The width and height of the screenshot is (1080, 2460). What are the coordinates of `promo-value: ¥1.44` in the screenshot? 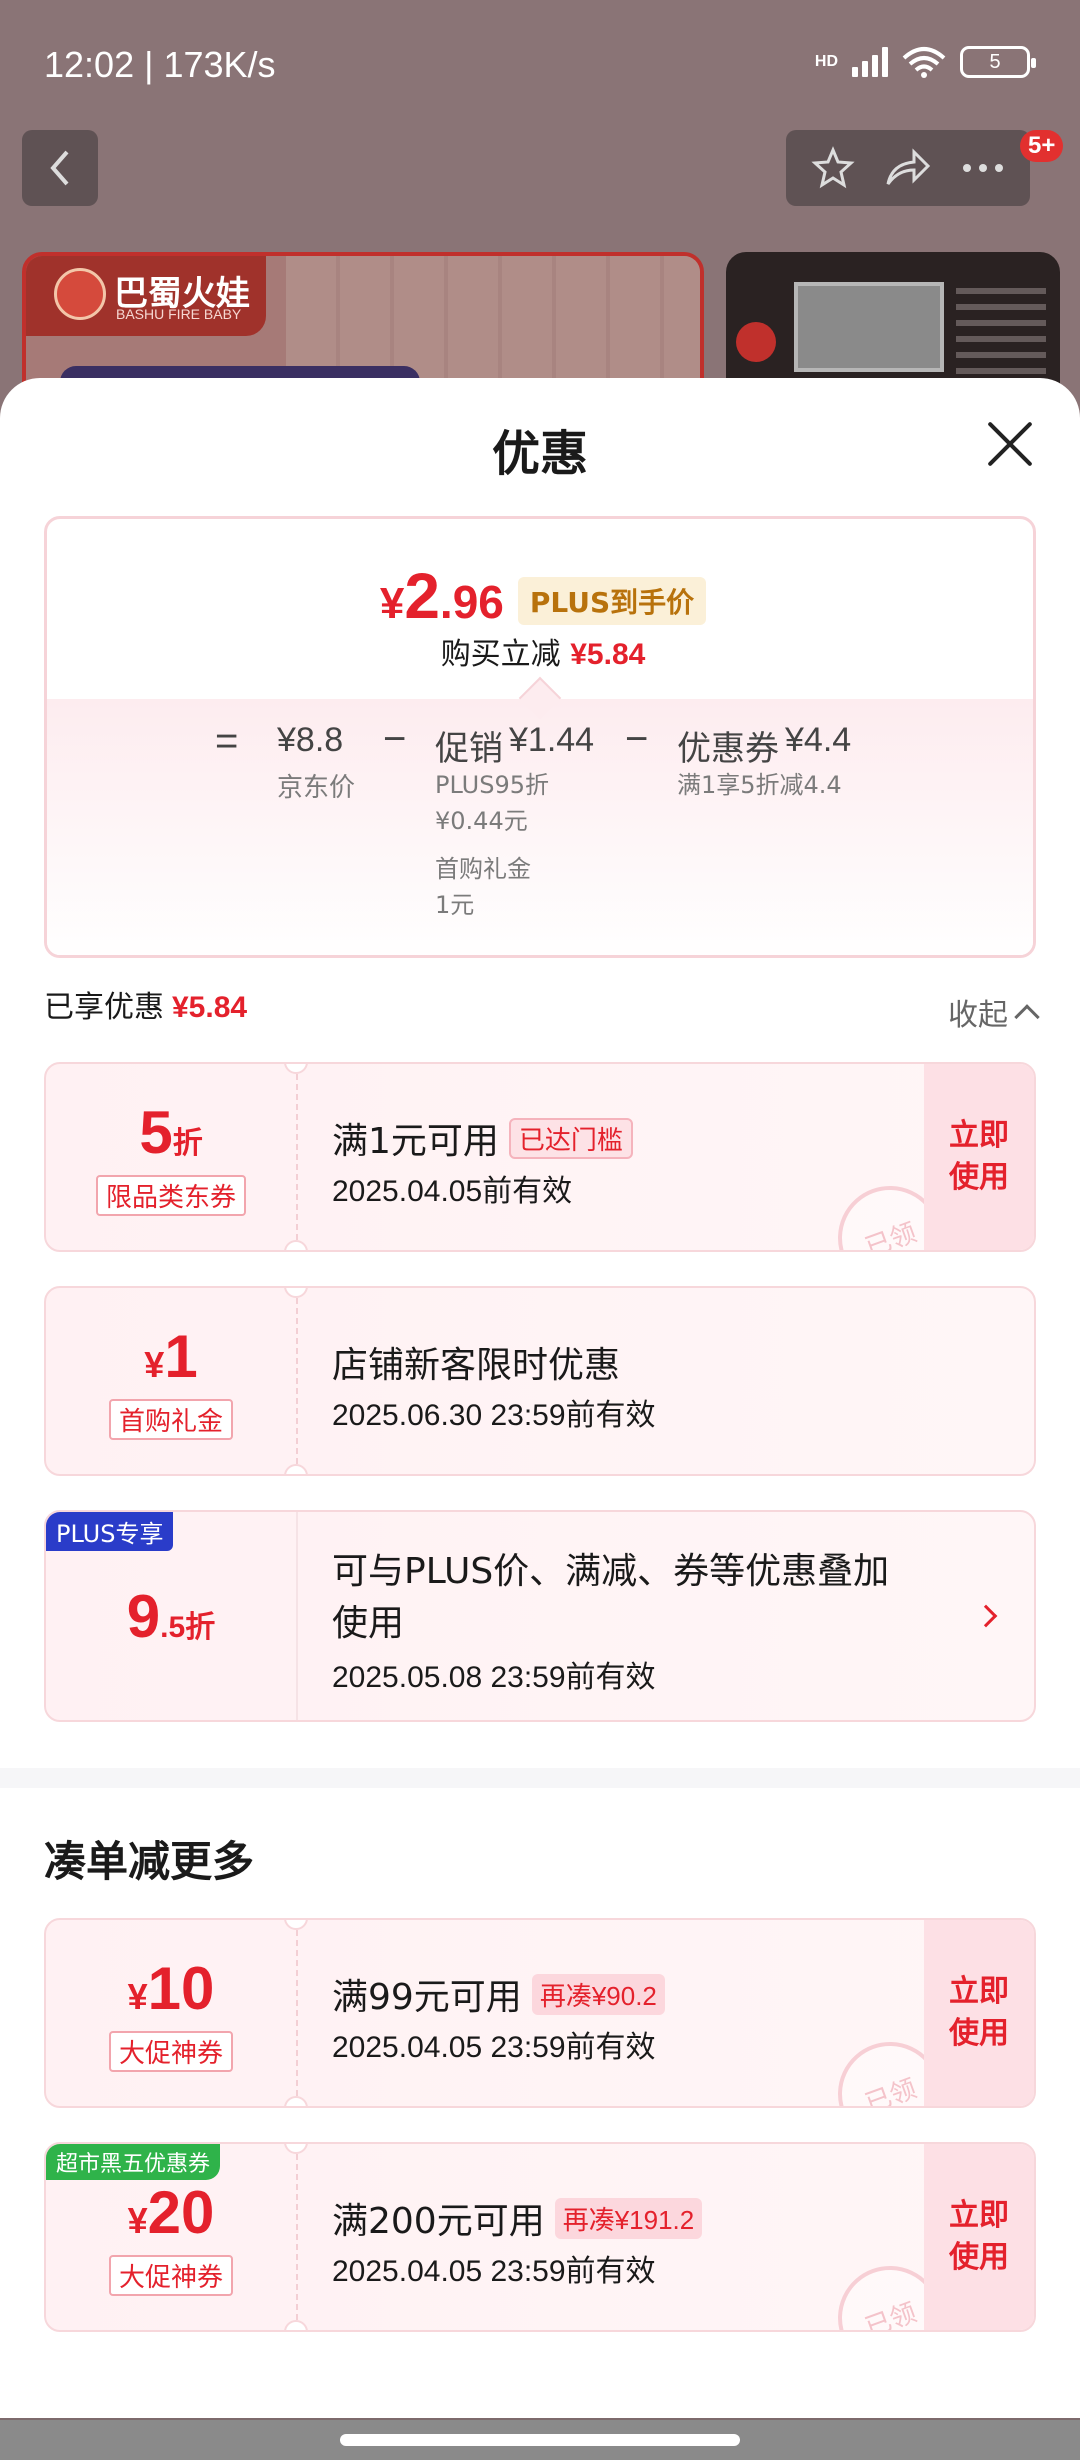 It's located at (552, 740).